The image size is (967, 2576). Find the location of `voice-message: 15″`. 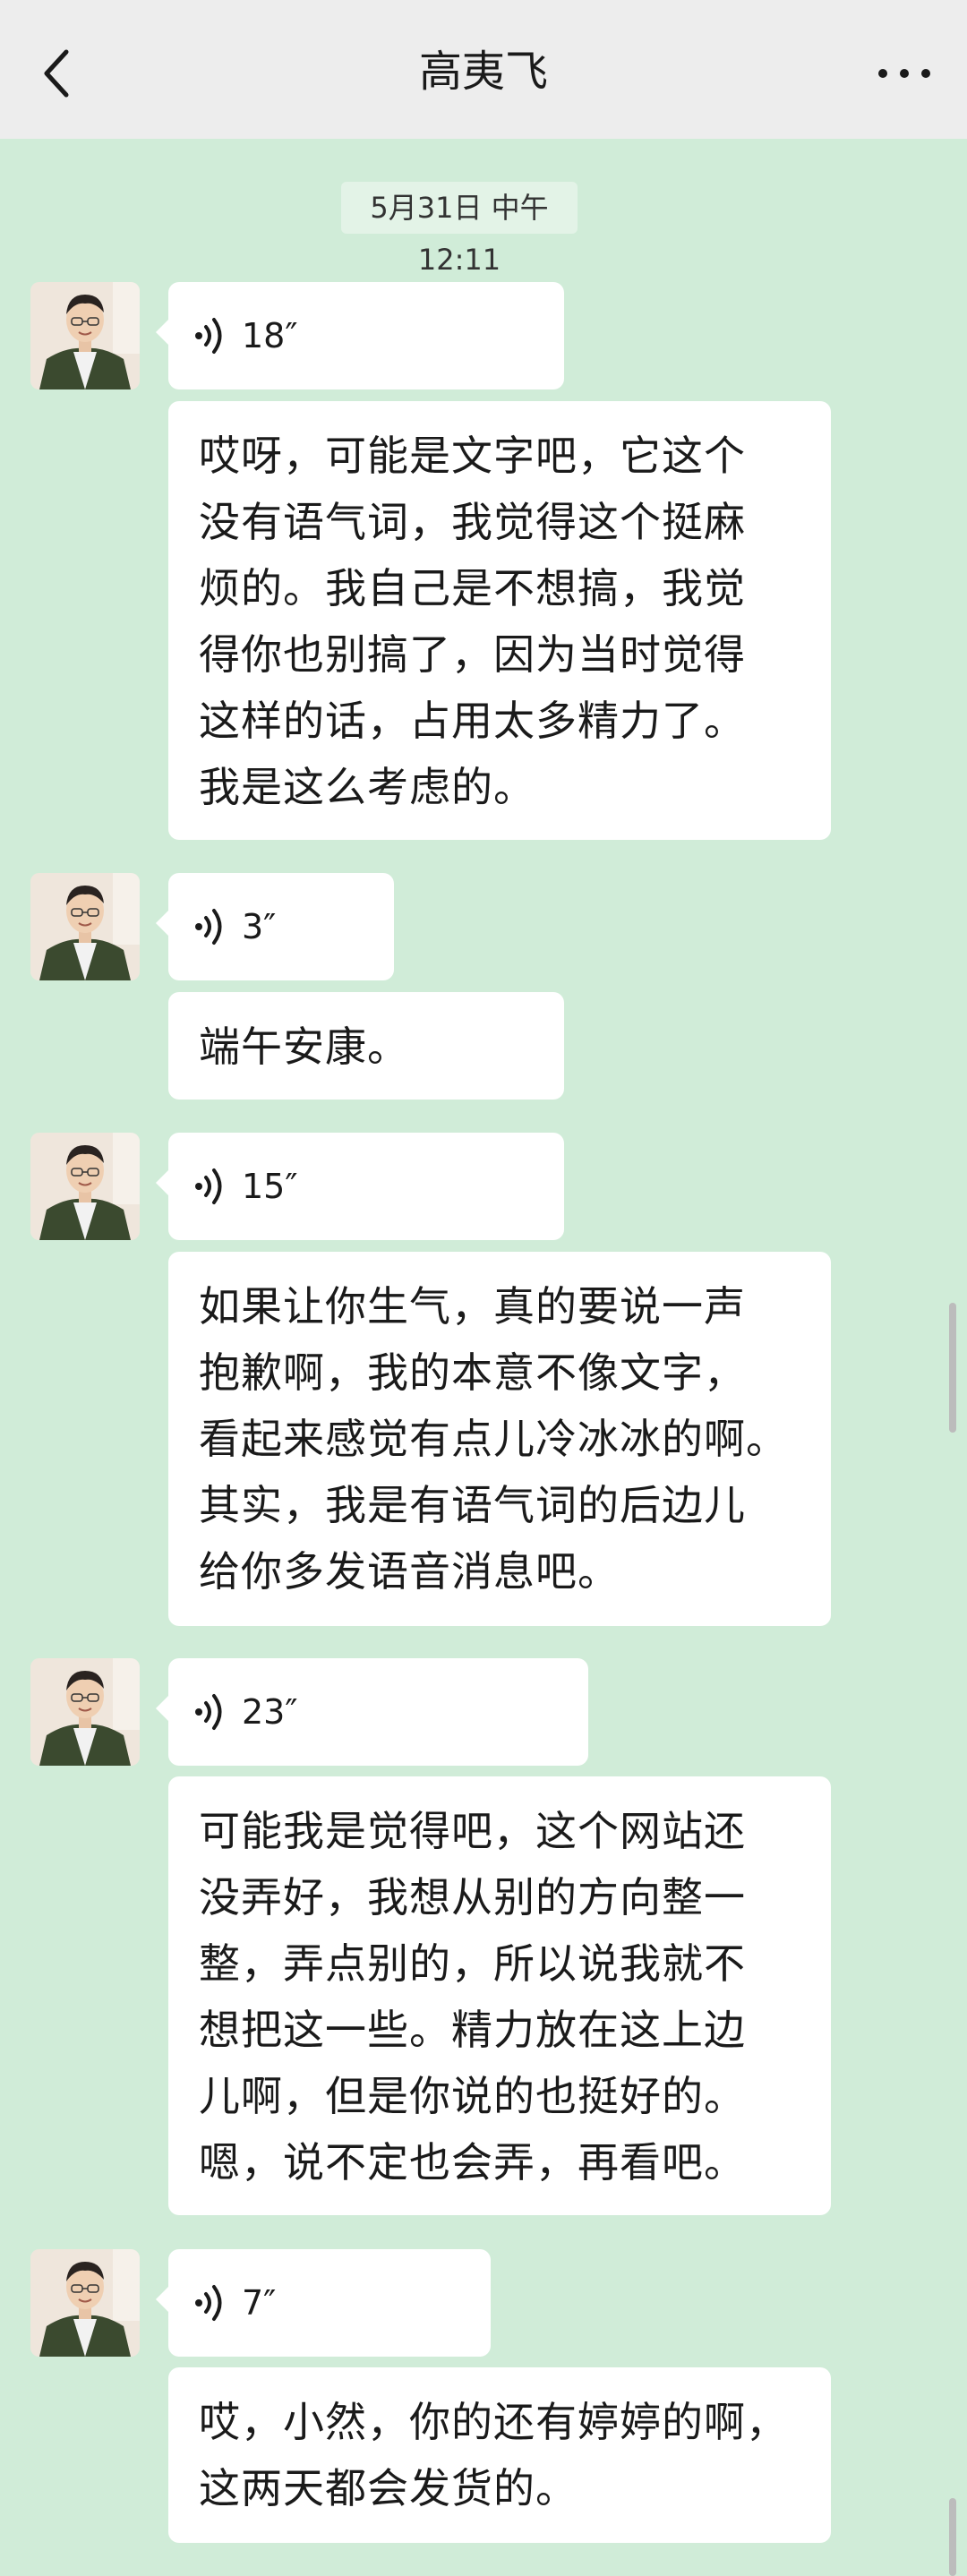

voice-message: 15″ is located at coordinates (360, 1186).